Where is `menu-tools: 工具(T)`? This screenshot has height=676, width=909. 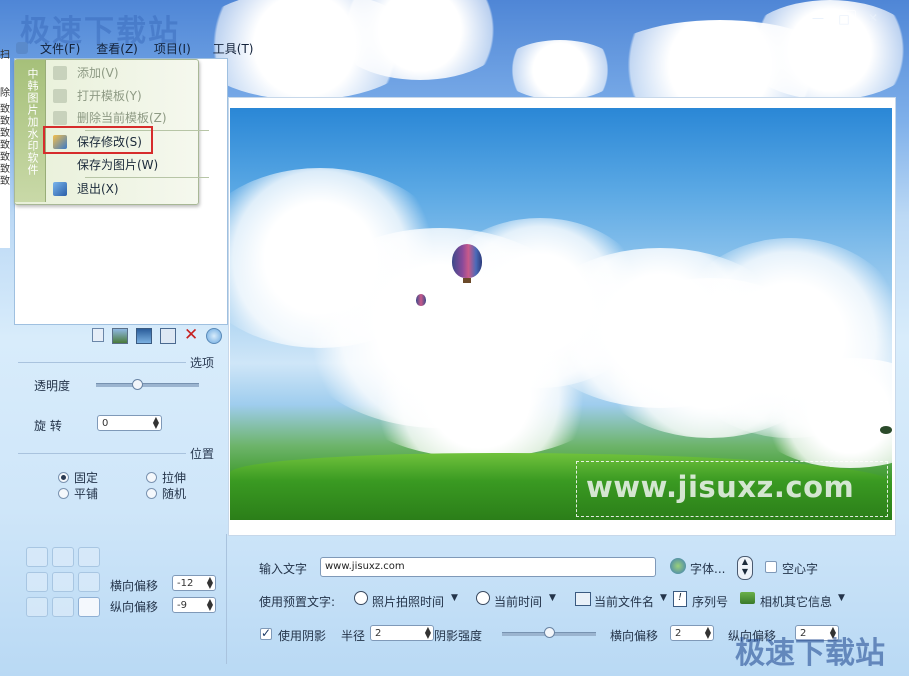
menu-tools: 工具(T) is located at coordinates (233, 49).